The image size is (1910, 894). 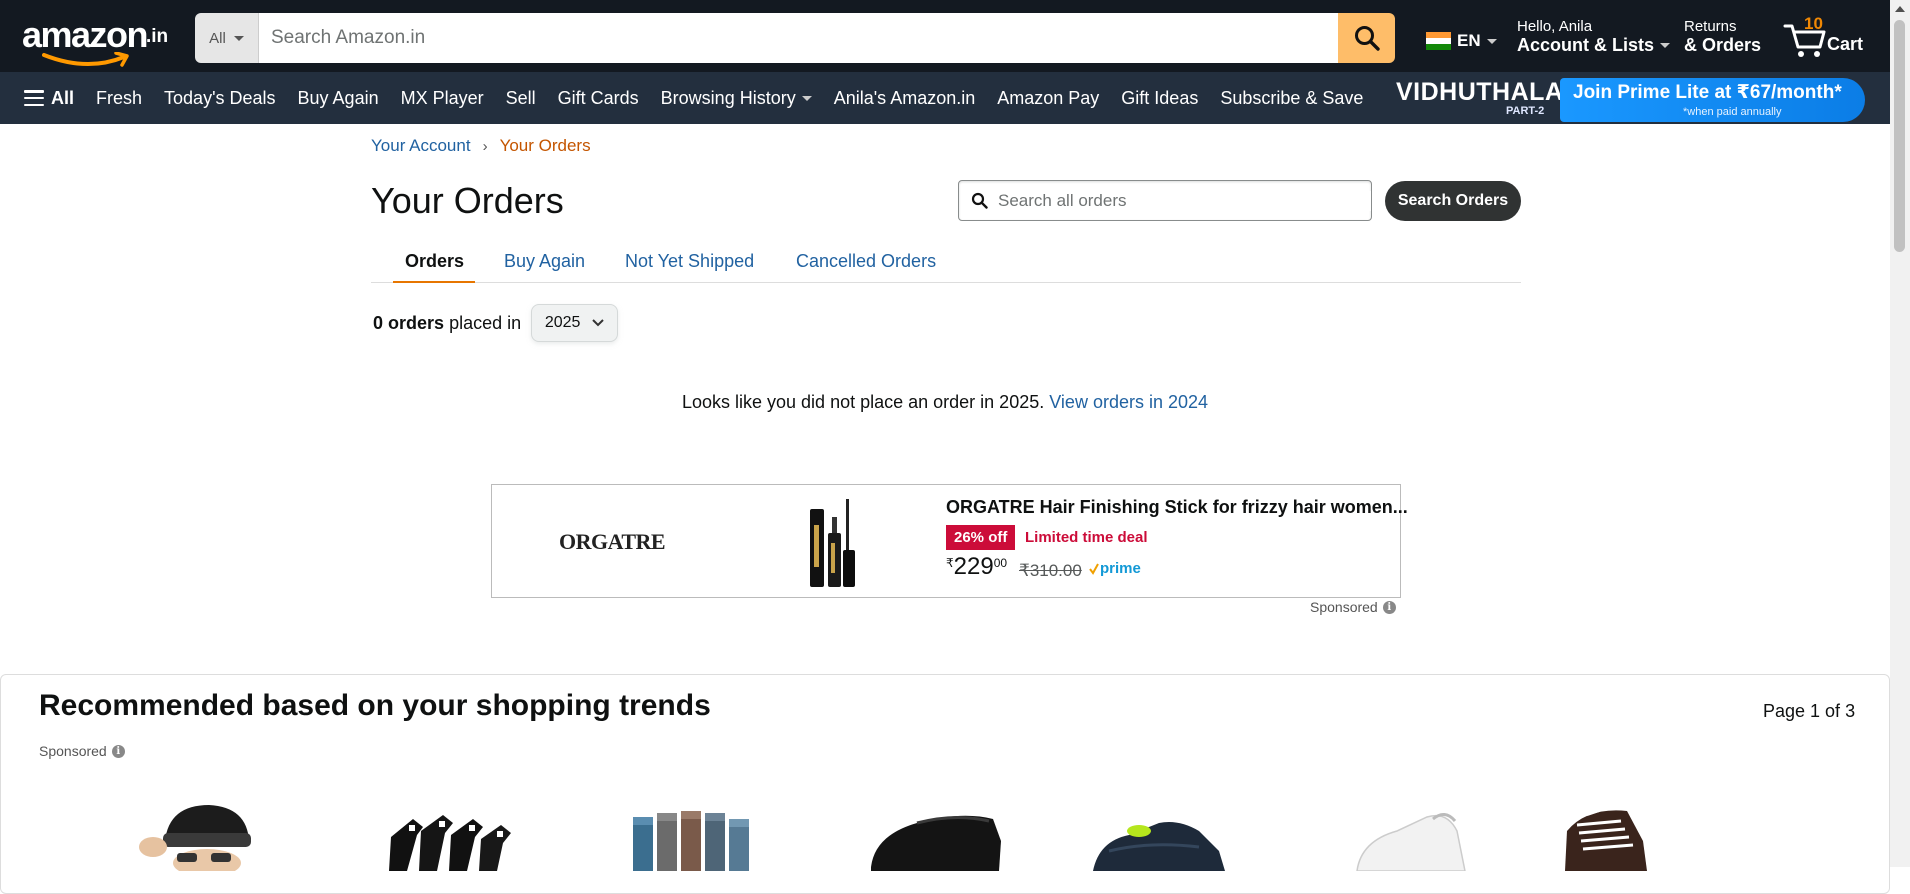 I want to click on prime-label: prime, so click(x=1120, y=568).